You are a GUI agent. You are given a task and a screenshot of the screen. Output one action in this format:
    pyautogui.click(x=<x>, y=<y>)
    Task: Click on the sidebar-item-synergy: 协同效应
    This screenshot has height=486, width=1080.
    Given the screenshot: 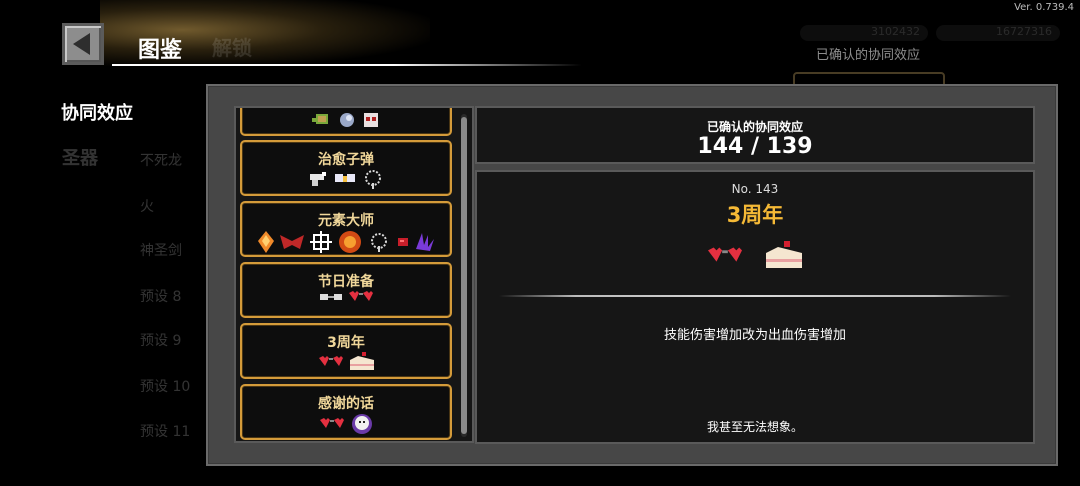 What is the action you would take?
    pyautogui.click(x=97, y=112)
    